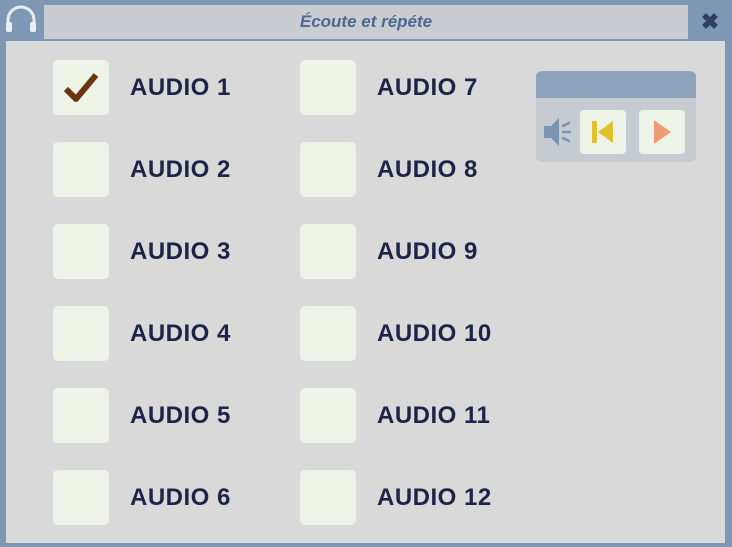 Image resolution: width=732 pixels, height=547 pixels. I want to click on audio-item-label: AUDIO 6, so click(180, 497).